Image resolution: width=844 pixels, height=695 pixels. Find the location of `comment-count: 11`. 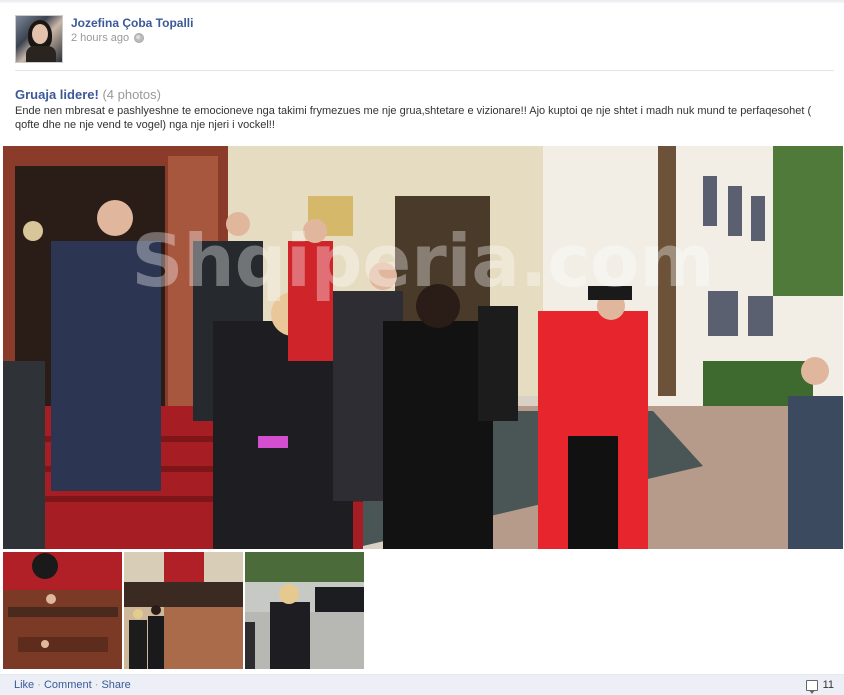

comment-count: 11 is located at coordinates (819, 686).